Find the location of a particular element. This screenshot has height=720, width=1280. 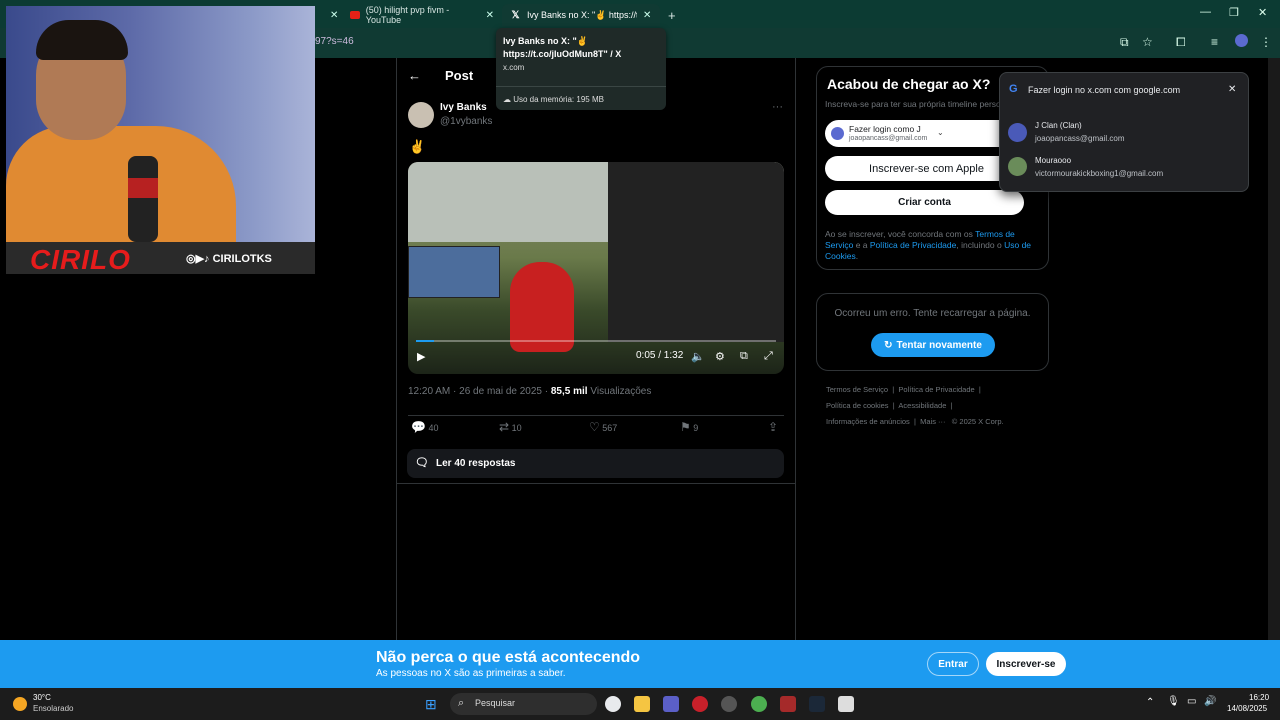

app-clock-icon is located at coordinates (729, 704).